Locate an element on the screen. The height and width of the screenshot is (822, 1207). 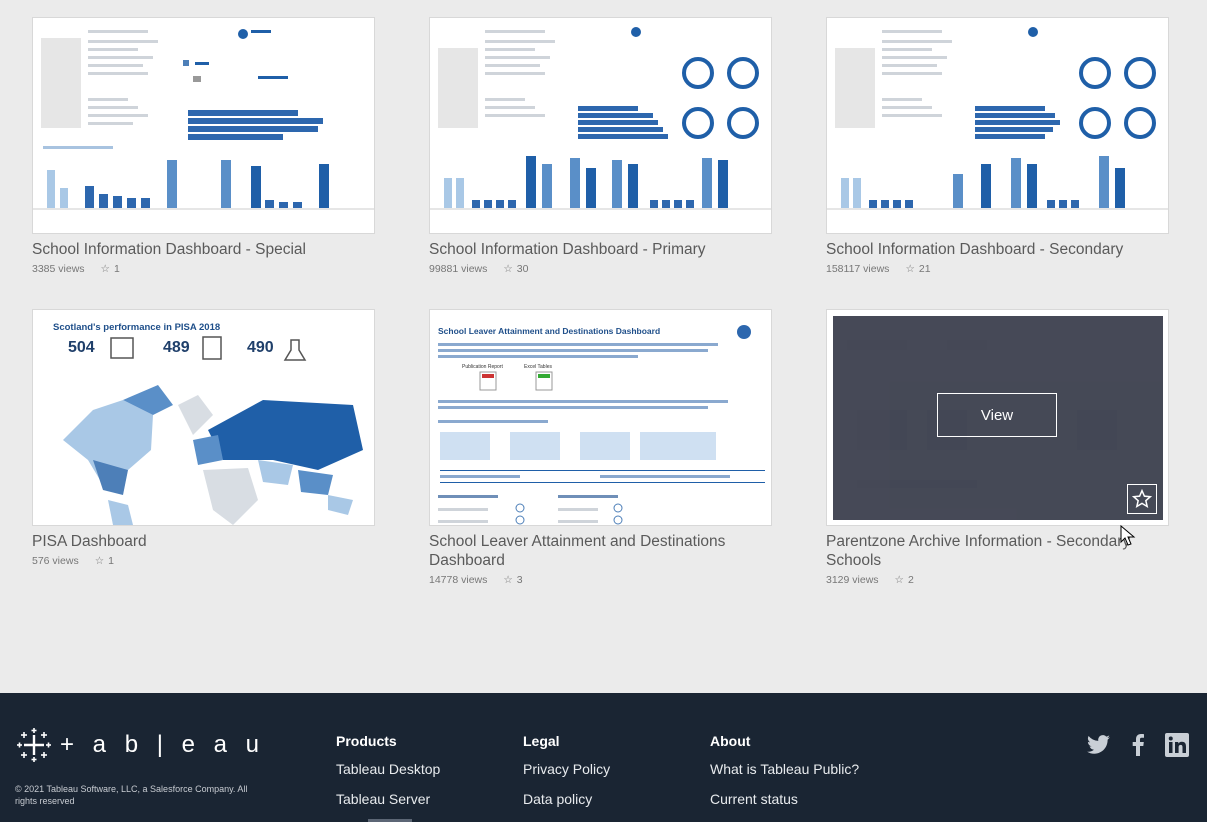
footer-link-tableau-server: Tableau Server is located at coordinates (388, 799).